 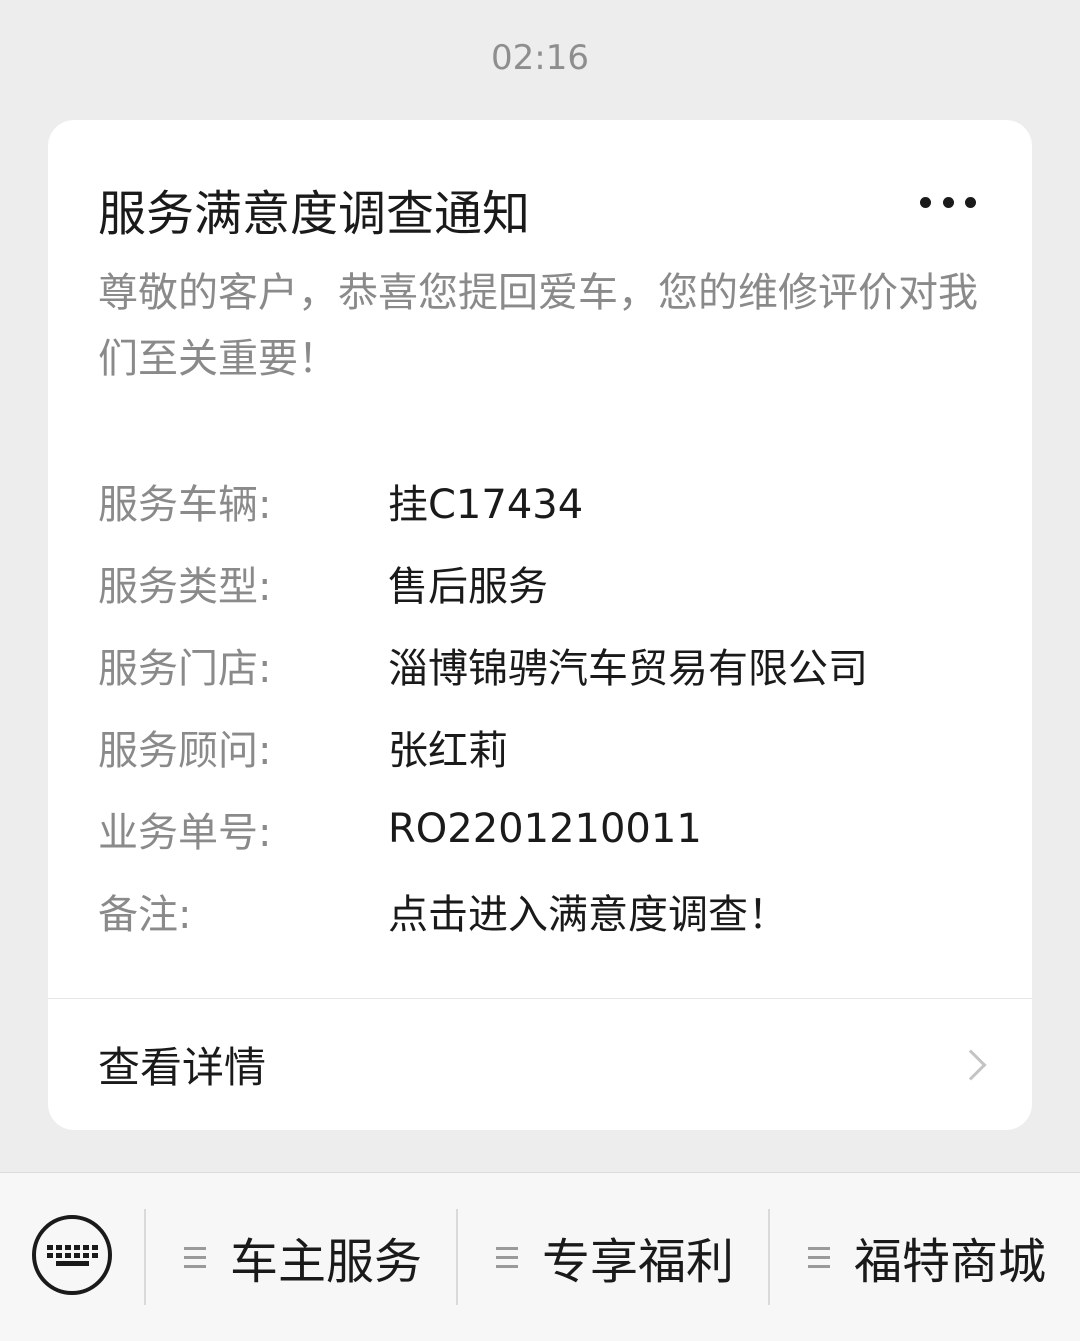 What do you see at coordinates (948, 202) in the screenshot?
I see `more-dots-icon` at bounding box center [948, 202].